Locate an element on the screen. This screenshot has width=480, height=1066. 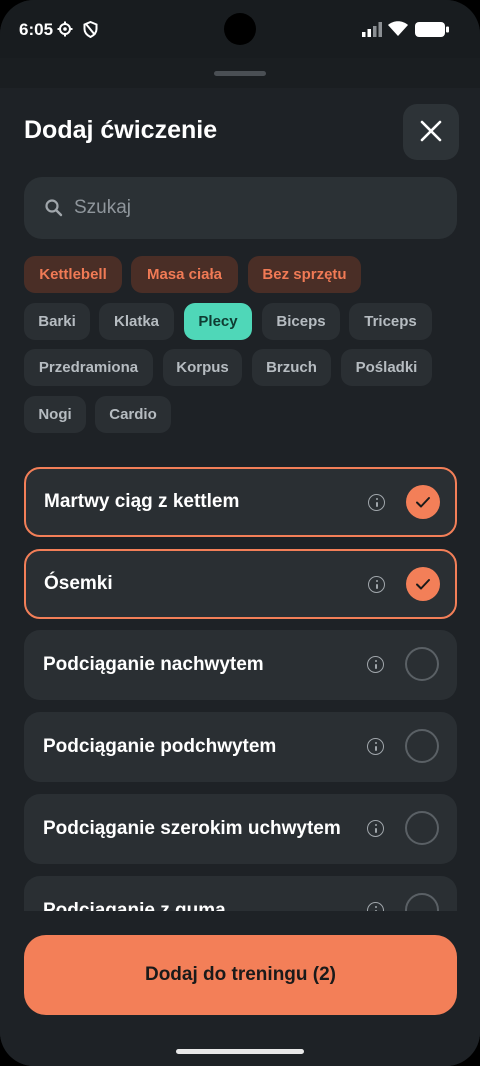
exercise-item: Podciąganie nachwytem is located at coordinates (240, 665).